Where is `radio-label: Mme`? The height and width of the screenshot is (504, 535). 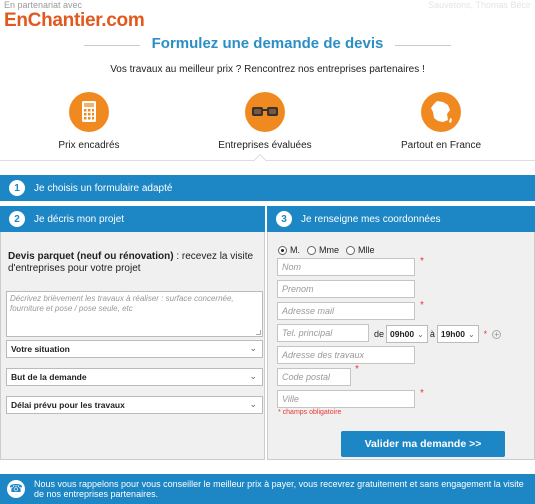 radio-label: Mme is located at coordinates (329, 250).